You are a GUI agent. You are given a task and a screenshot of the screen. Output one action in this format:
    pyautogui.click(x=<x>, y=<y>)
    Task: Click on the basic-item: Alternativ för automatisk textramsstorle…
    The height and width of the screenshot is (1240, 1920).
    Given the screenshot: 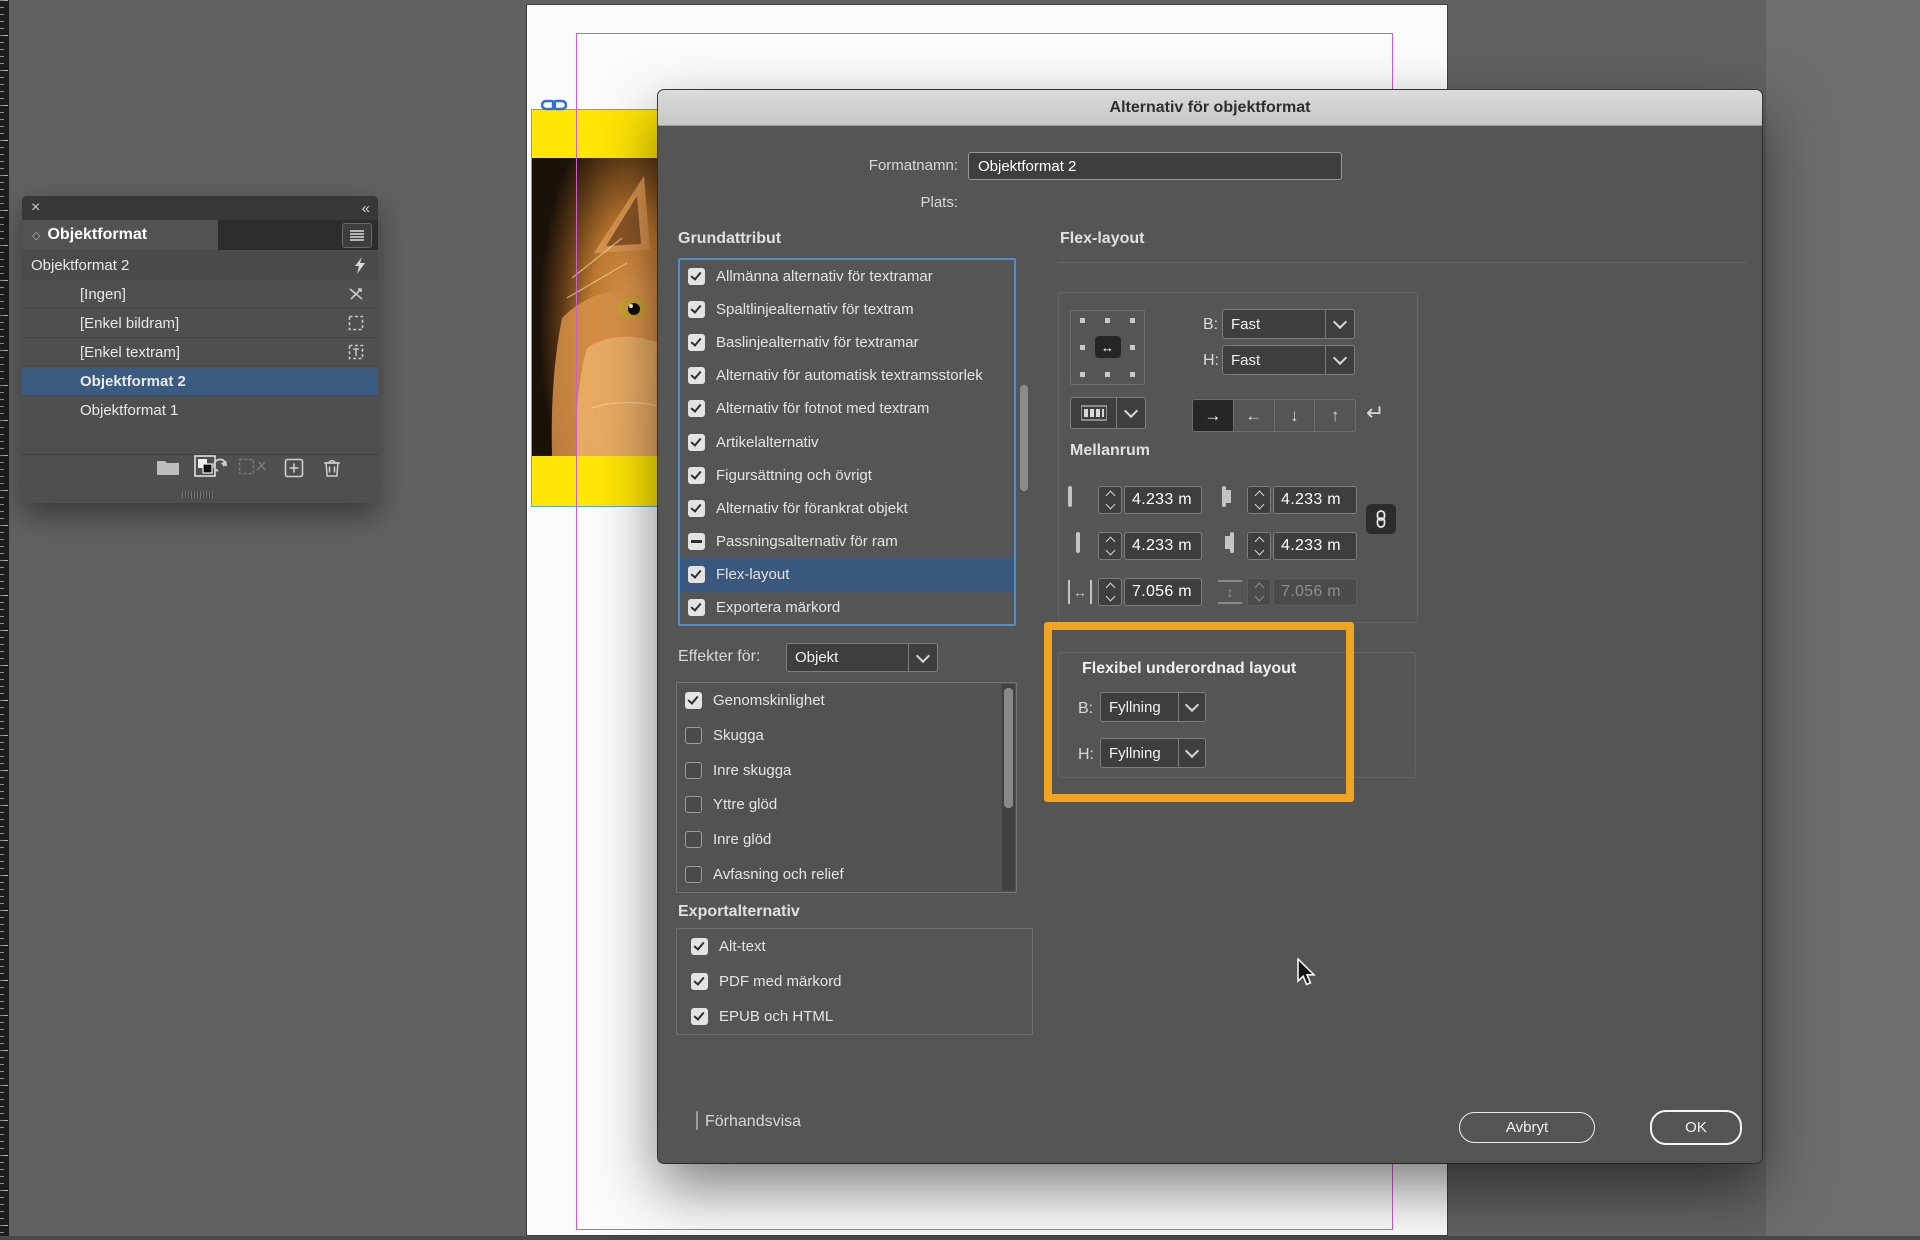 What is the action you would take?
    pyautogui.click(x=847, y=375)
    